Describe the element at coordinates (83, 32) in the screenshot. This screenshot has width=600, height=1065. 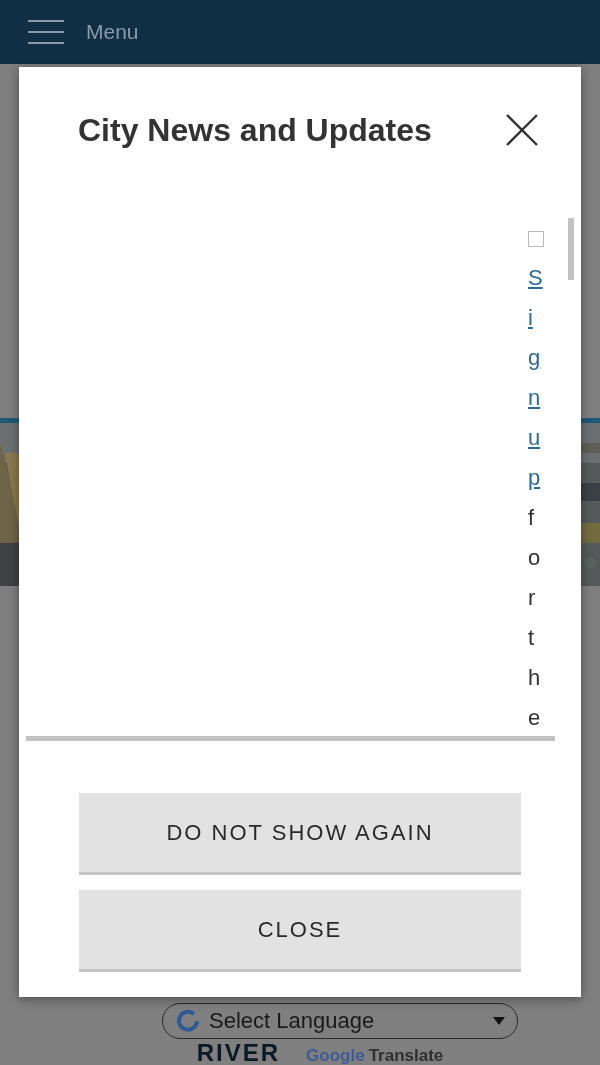
I see `menu-button: Menu` at that location.